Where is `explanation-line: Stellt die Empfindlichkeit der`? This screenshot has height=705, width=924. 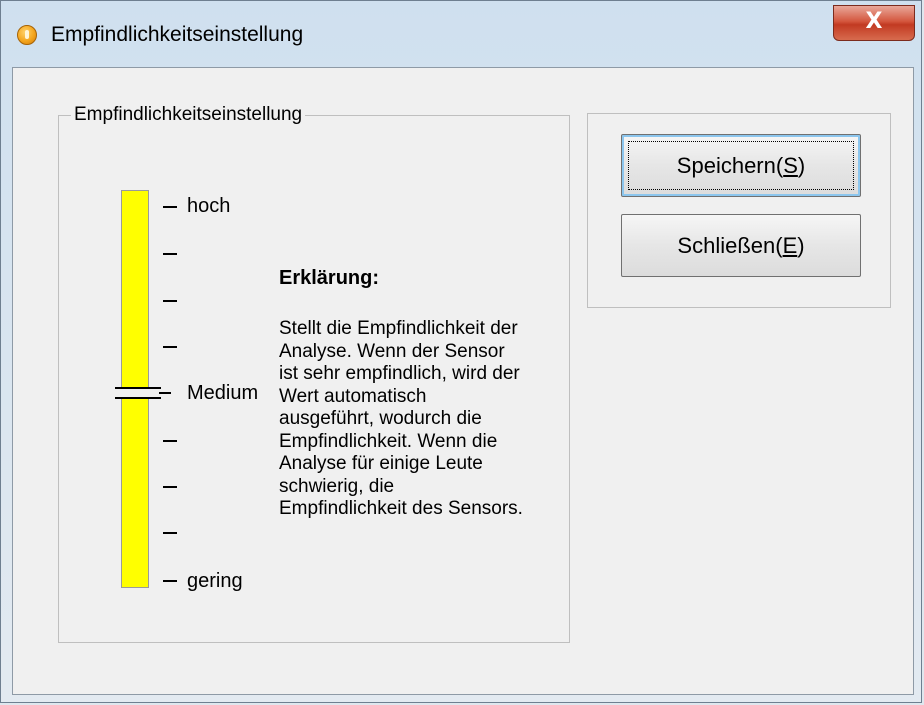
explanation-line: Stellt die Empfindlichkeit der is located at coordinates (398, 328).